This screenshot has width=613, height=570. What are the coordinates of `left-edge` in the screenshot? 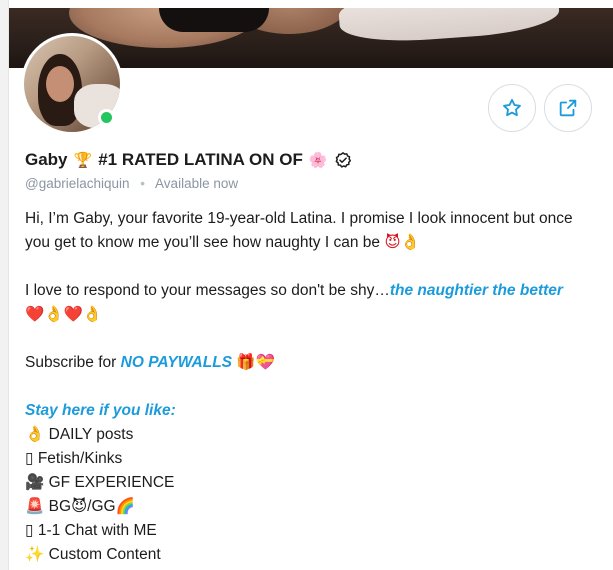 It's located at (4, 285).